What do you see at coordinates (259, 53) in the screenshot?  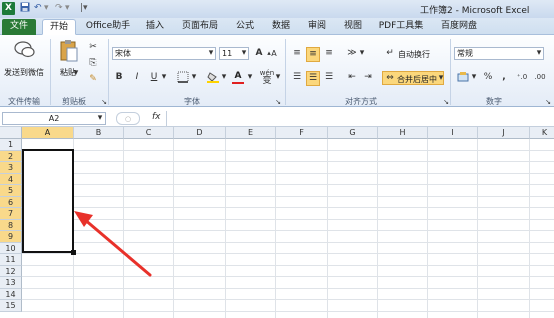 I see `grow-font-button: A` at bounding box center [259, 53].